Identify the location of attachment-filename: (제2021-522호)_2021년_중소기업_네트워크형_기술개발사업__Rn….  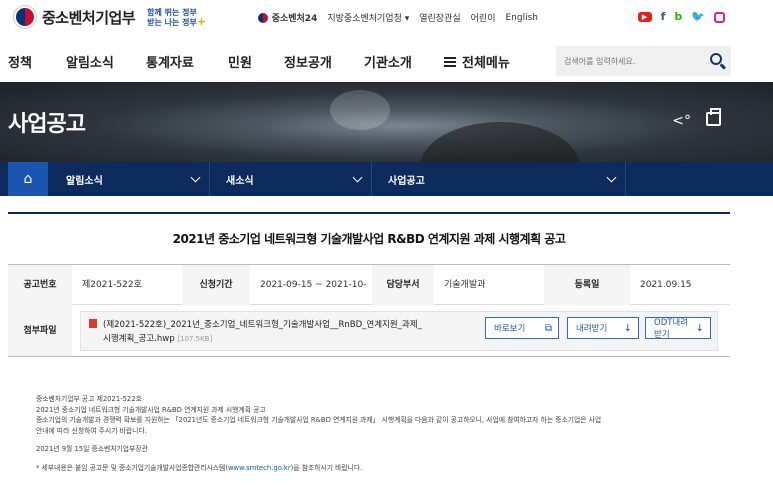
(278, 332).